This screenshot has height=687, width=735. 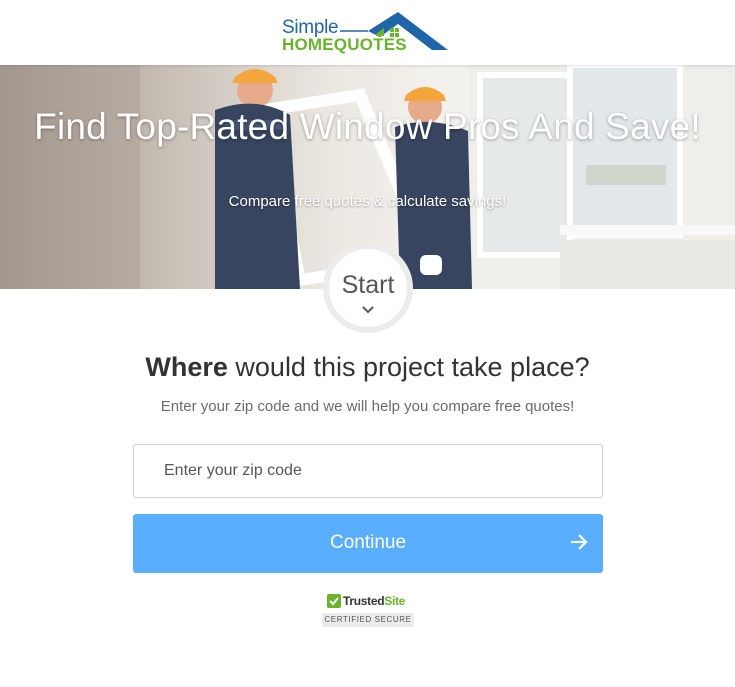 I want to click on continue-label: Continue, so click(x=368, y=542).